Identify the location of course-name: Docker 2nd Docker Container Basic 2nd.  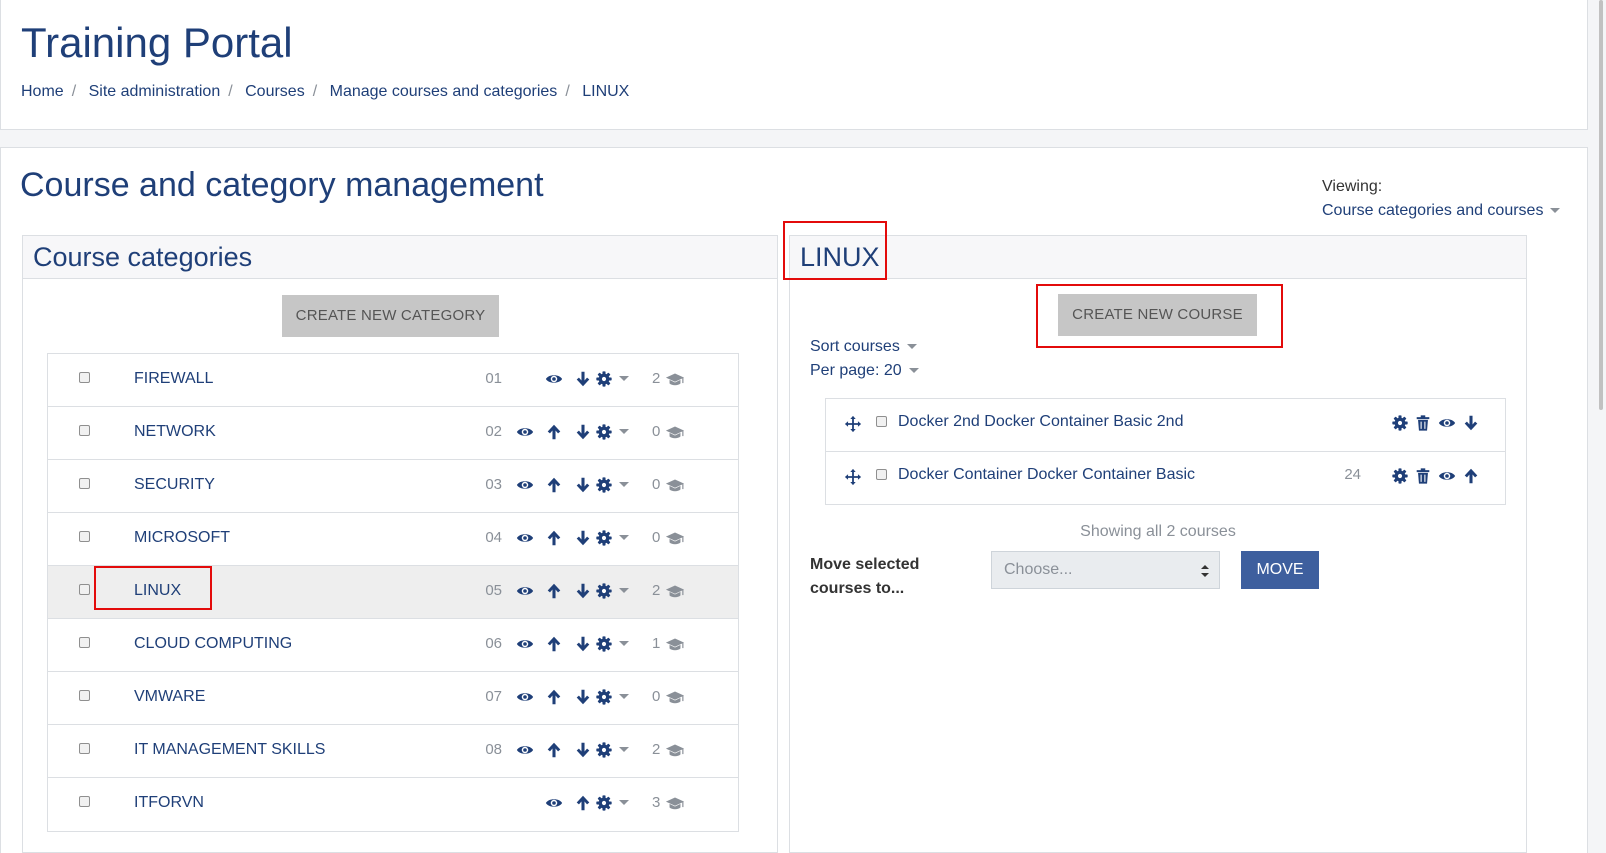
(1040, 422).